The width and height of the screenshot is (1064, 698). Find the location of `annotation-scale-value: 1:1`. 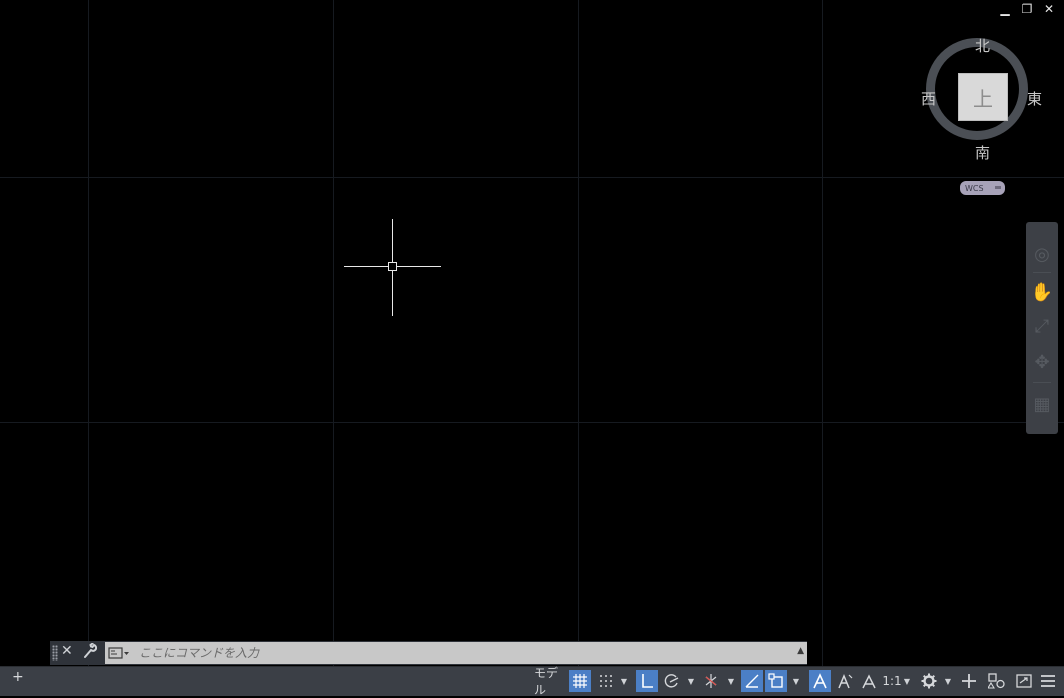

annotation-scale-value: 1:1 is located at coordinates (892, 681).